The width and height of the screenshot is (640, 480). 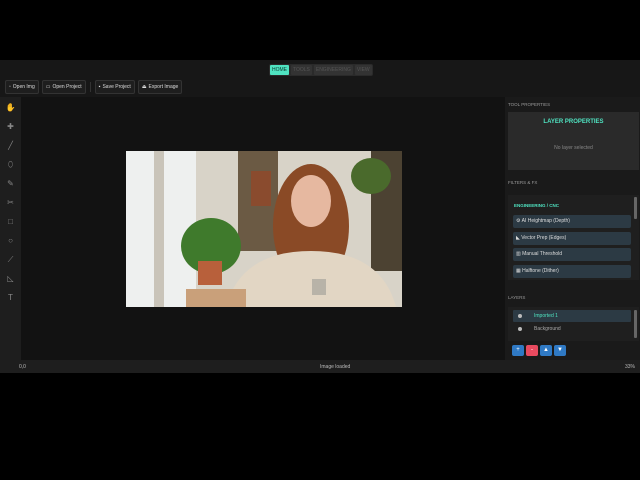 I want to click on layer-item-imported-1: Imported 1, so click(x=572, y=316).